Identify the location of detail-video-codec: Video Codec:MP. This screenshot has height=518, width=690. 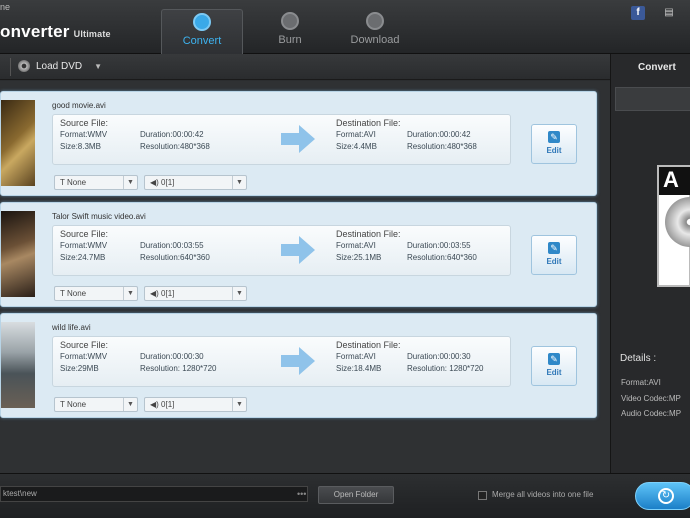
(651, 398).